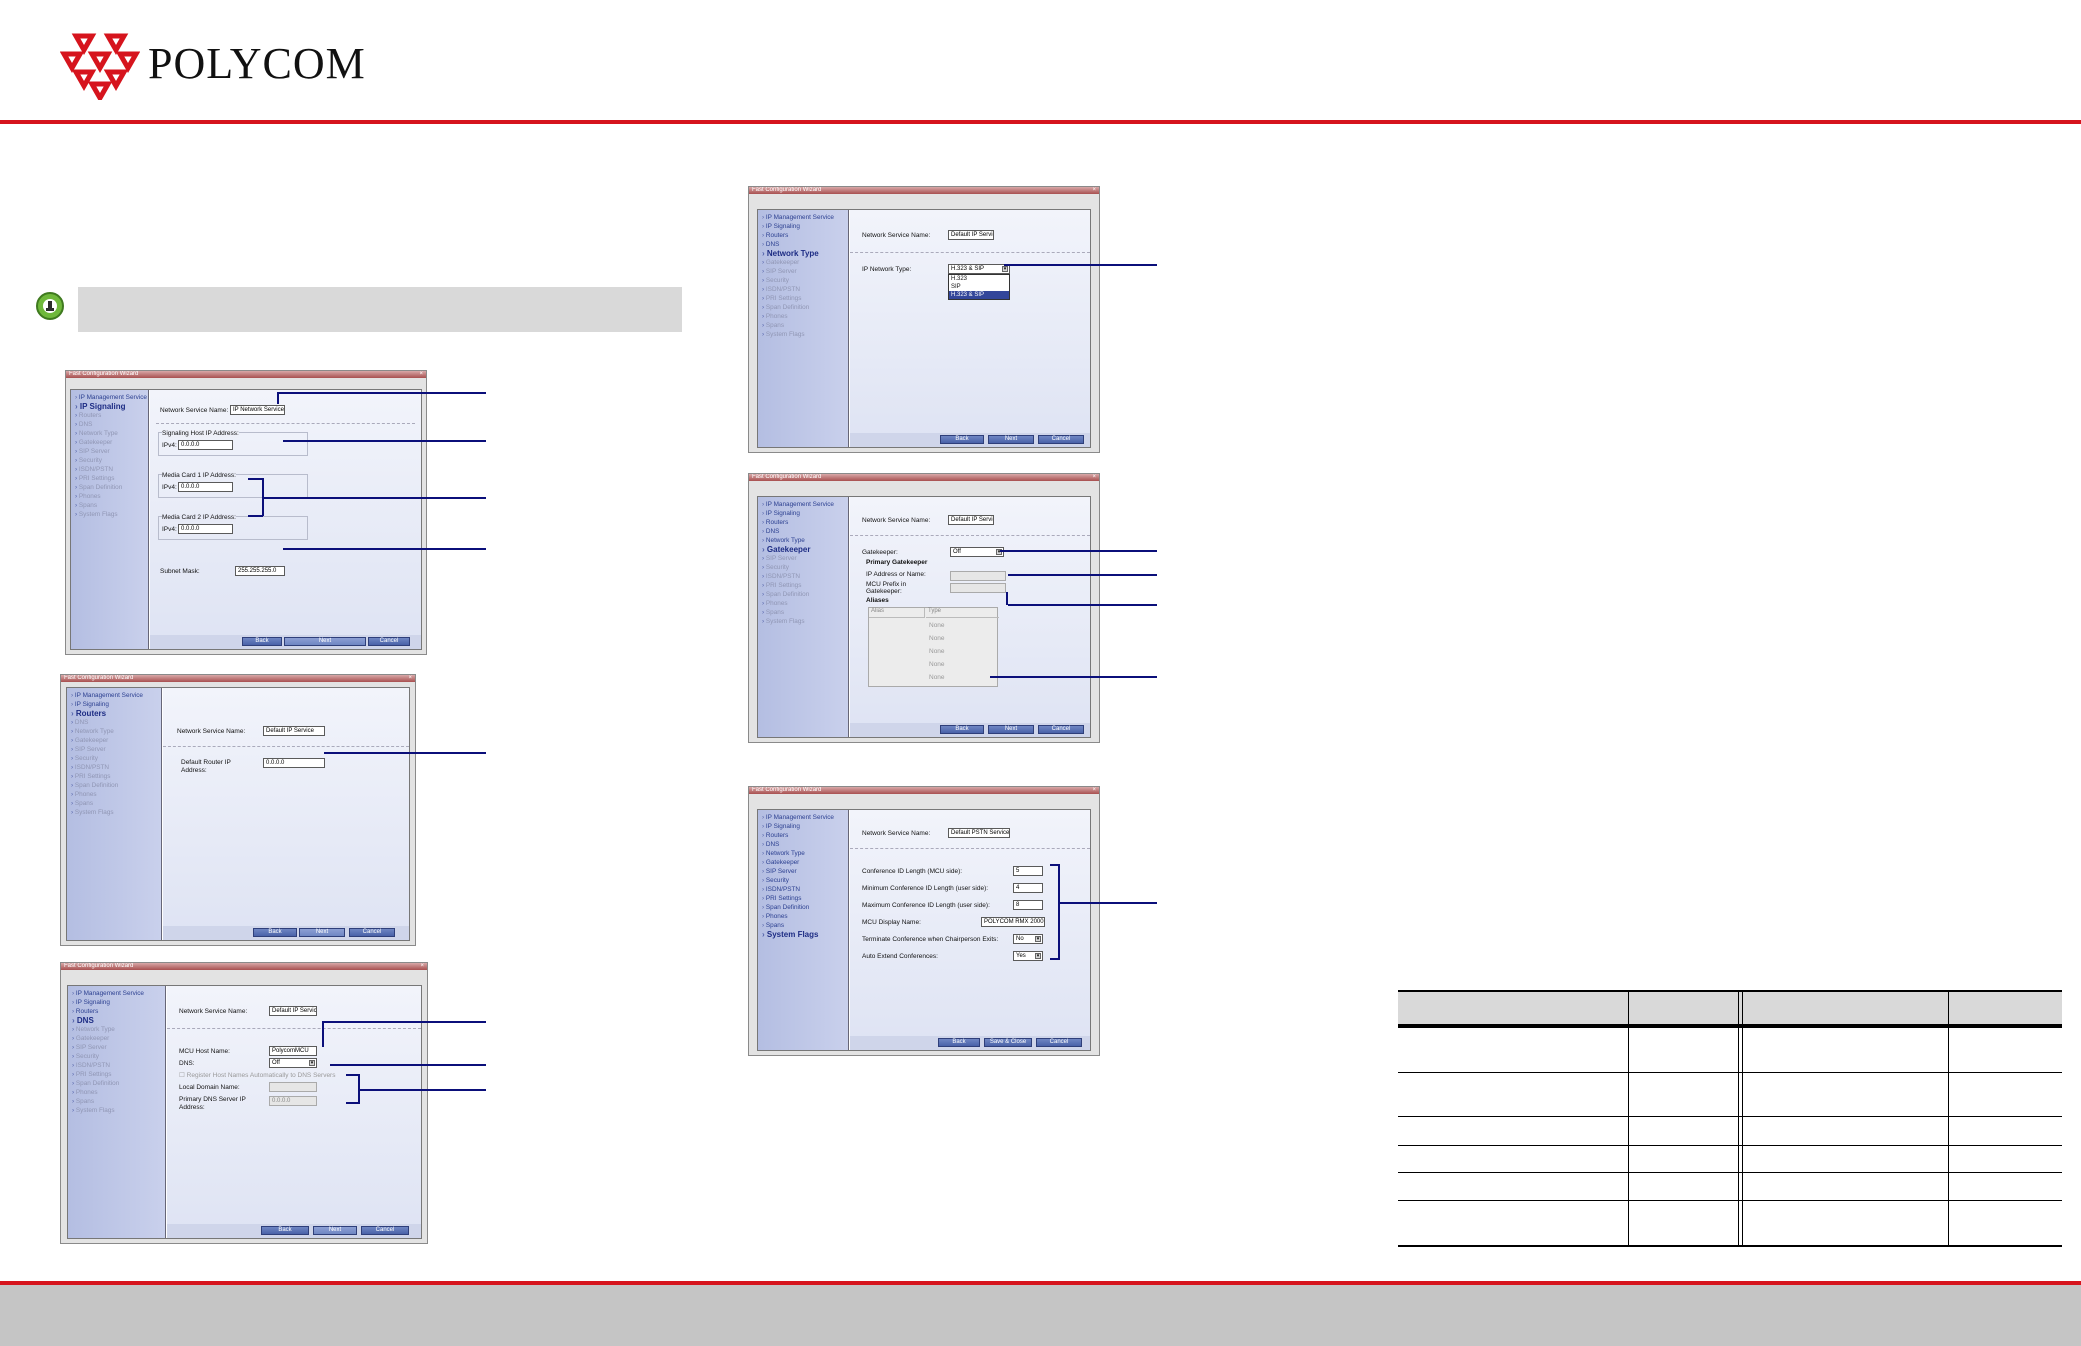  What do you see at coordinates (1028, 939) in the screenshot?
I see `flag-select: No ▾` at bounding box center [1028, 939].